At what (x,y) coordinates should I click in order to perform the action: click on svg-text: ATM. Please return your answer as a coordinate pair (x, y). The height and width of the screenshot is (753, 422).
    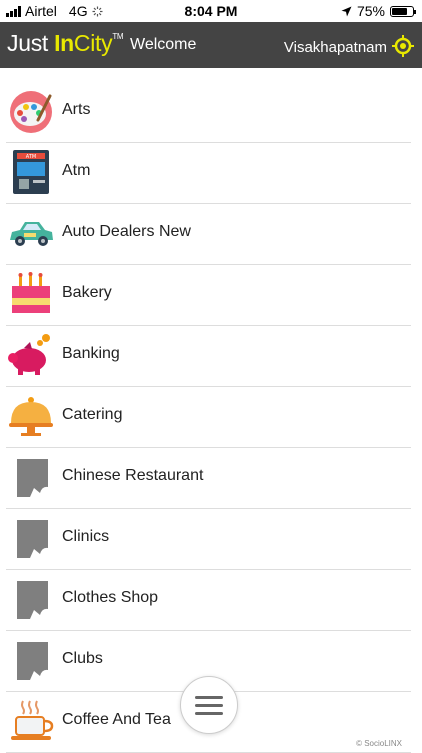
    Looking at the image, I should click on (31, 157).